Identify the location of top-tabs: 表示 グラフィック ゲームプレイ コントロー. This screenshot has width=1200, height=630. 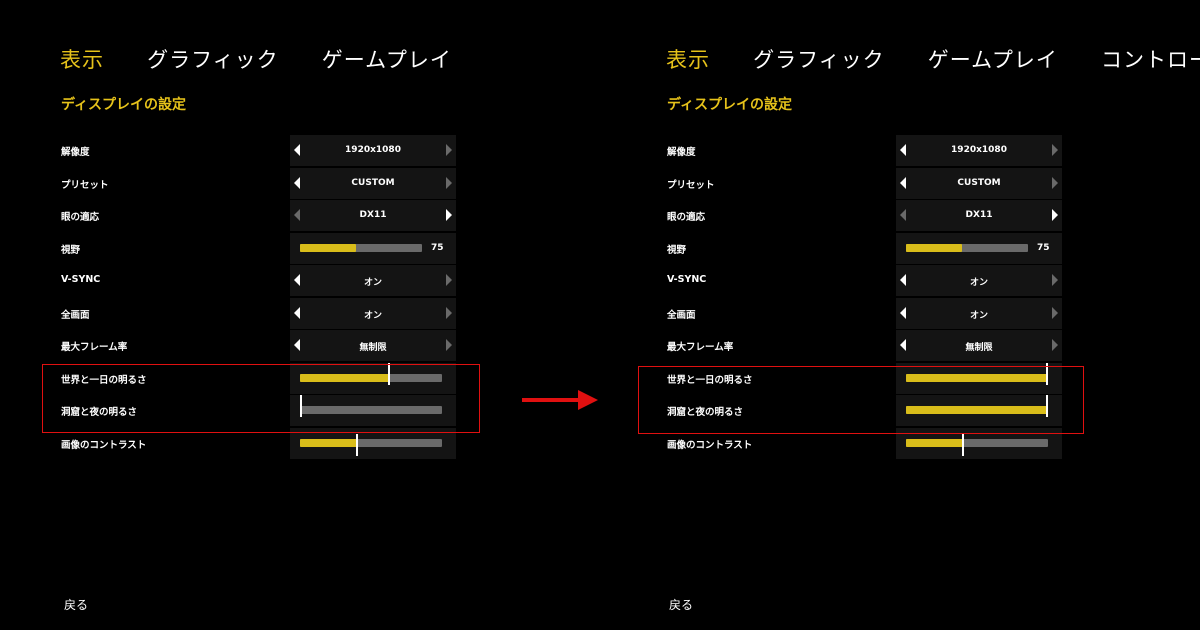
(933, 59).